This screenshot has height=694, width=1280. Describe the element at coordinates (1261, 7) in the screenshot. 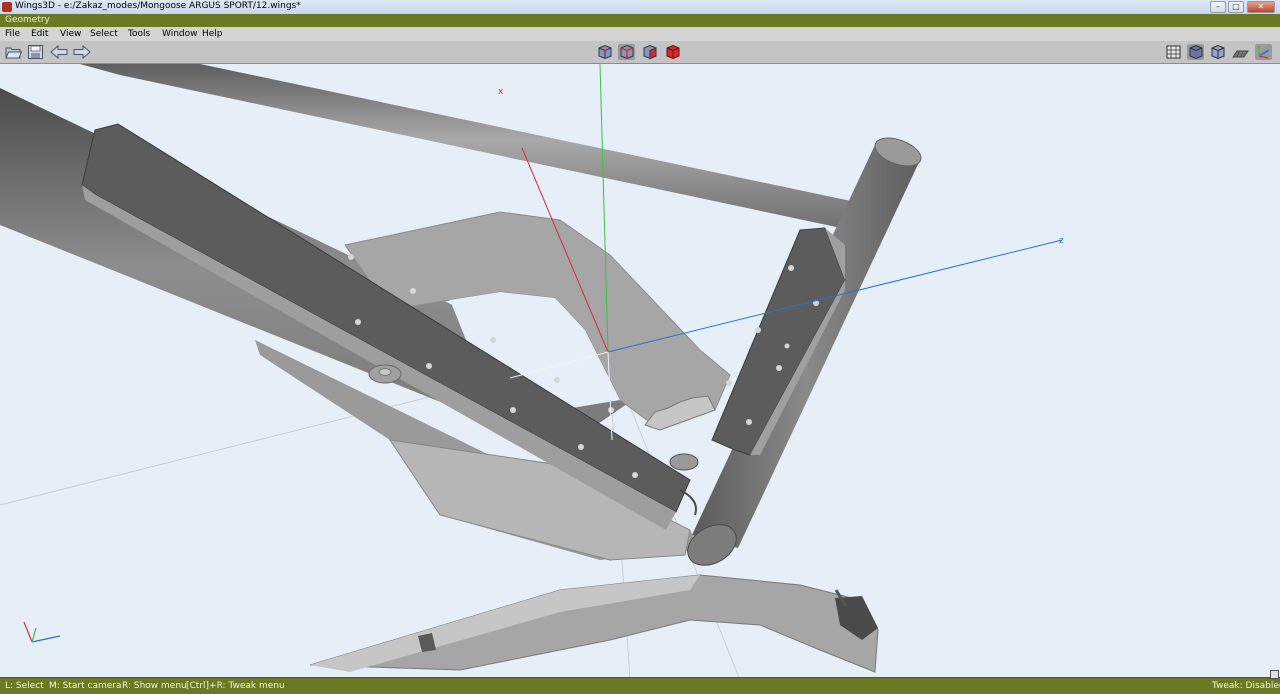

I see `close-button: ✕` at that location.